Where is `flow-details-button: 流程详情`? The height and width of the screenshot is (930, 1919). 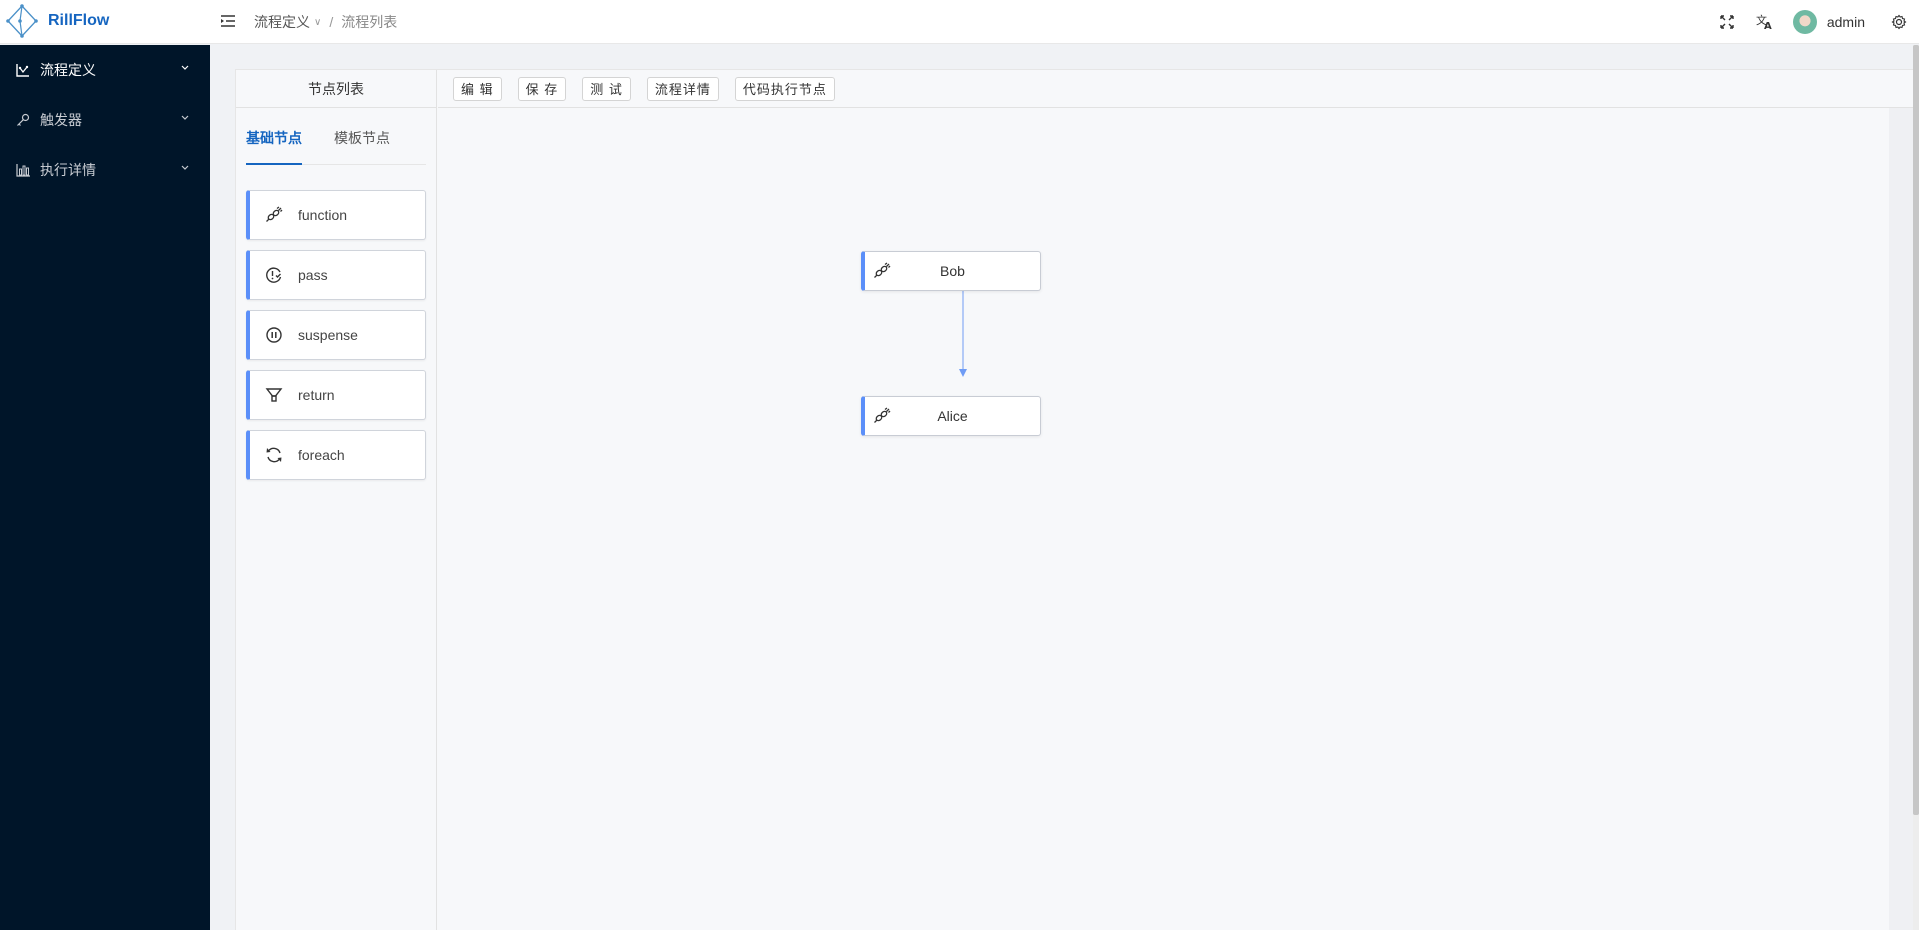
flow-details-button: 流程详情 is located at coordinates (682, 88).